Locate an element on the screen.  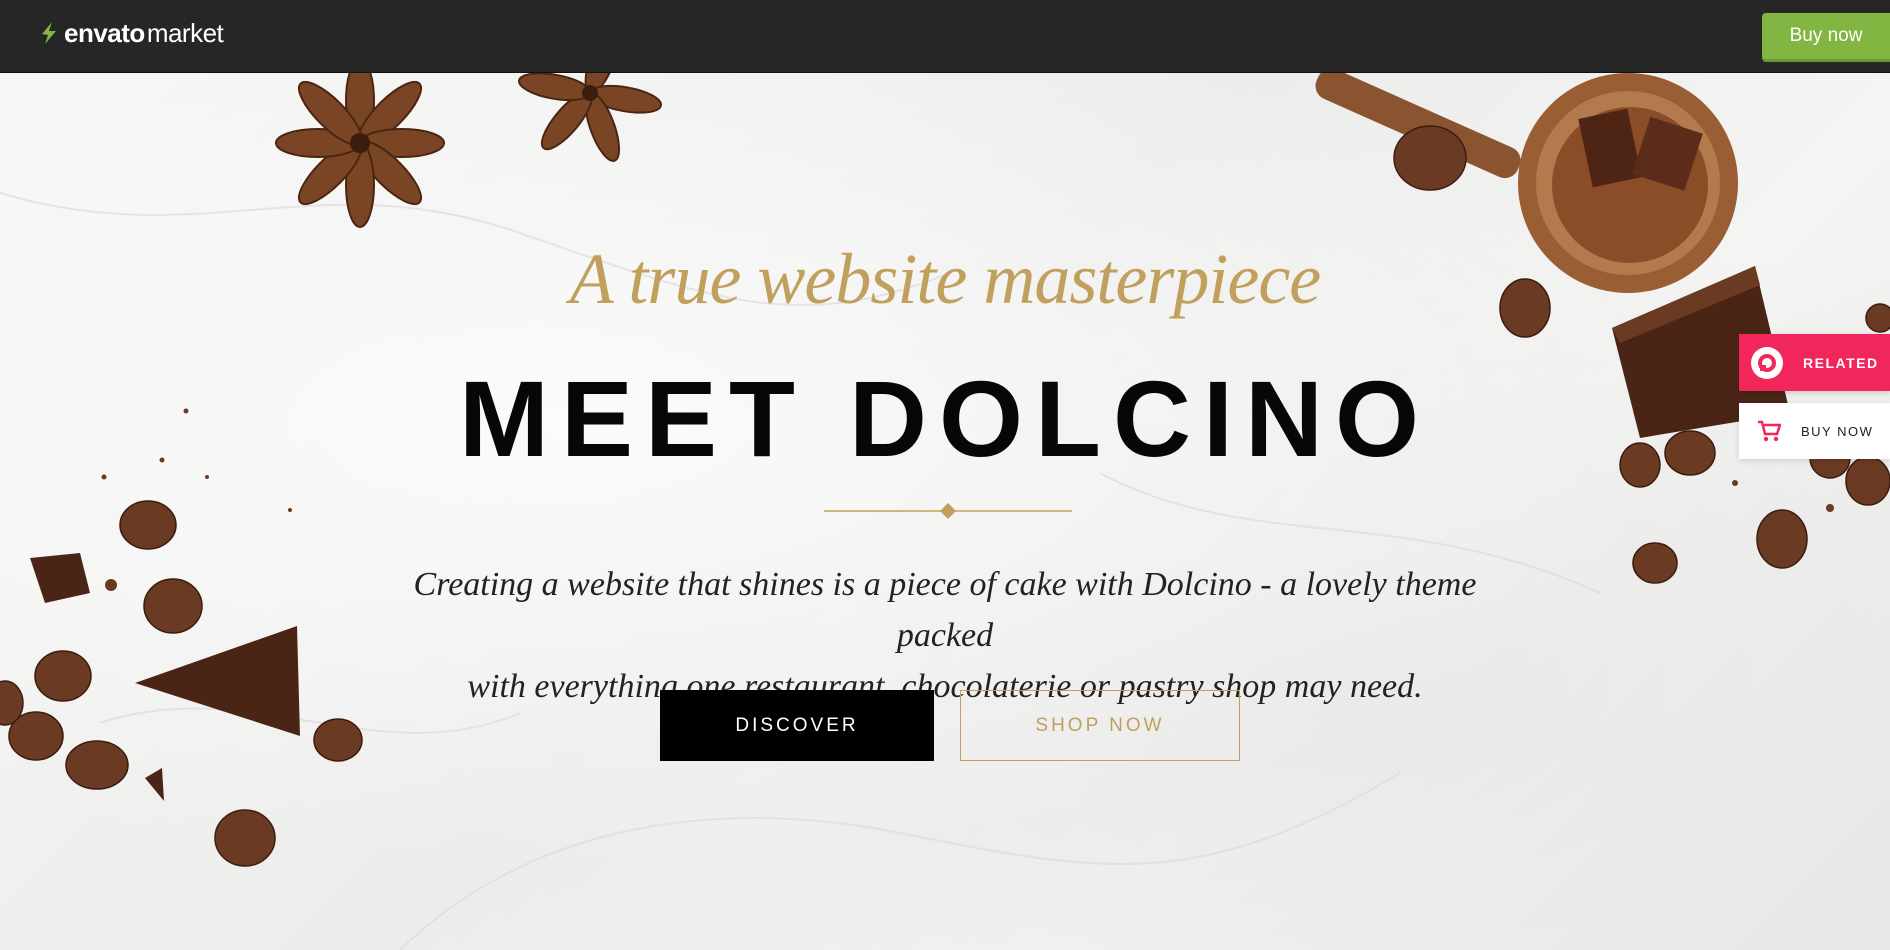
related-icon is located at coordinates (1767, 362).